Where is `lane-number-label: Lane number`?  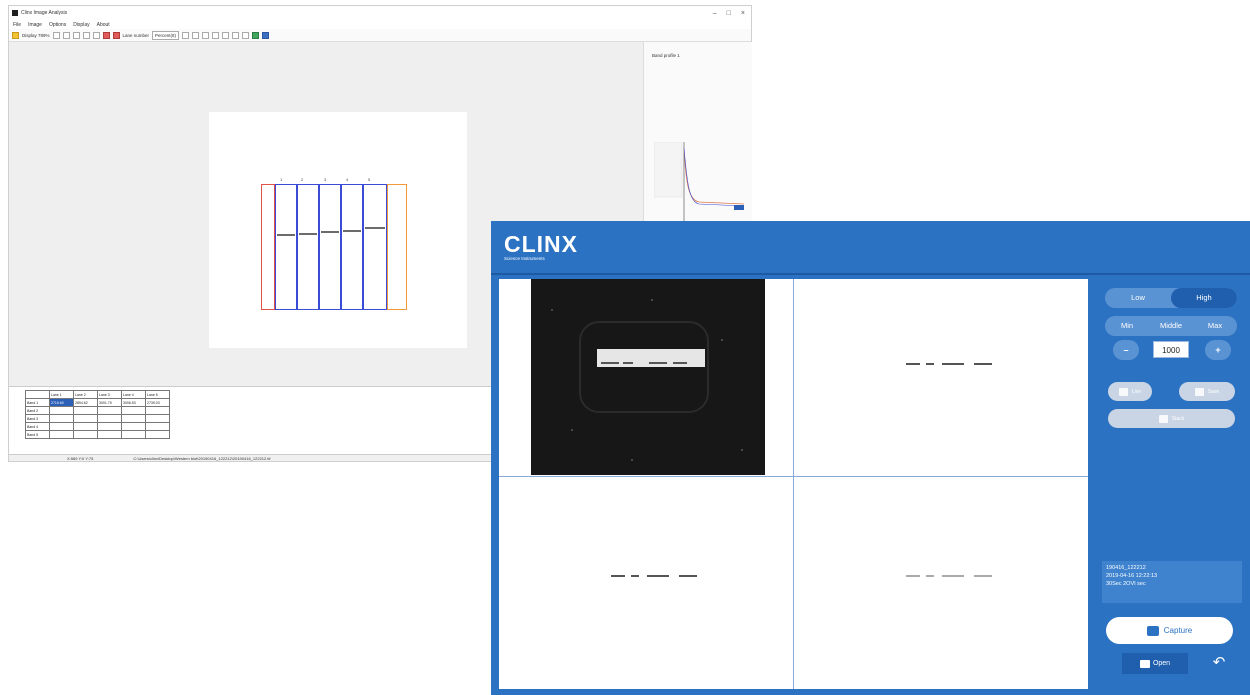
lane-number-label: Lane number is located at coordinates (136, 35).